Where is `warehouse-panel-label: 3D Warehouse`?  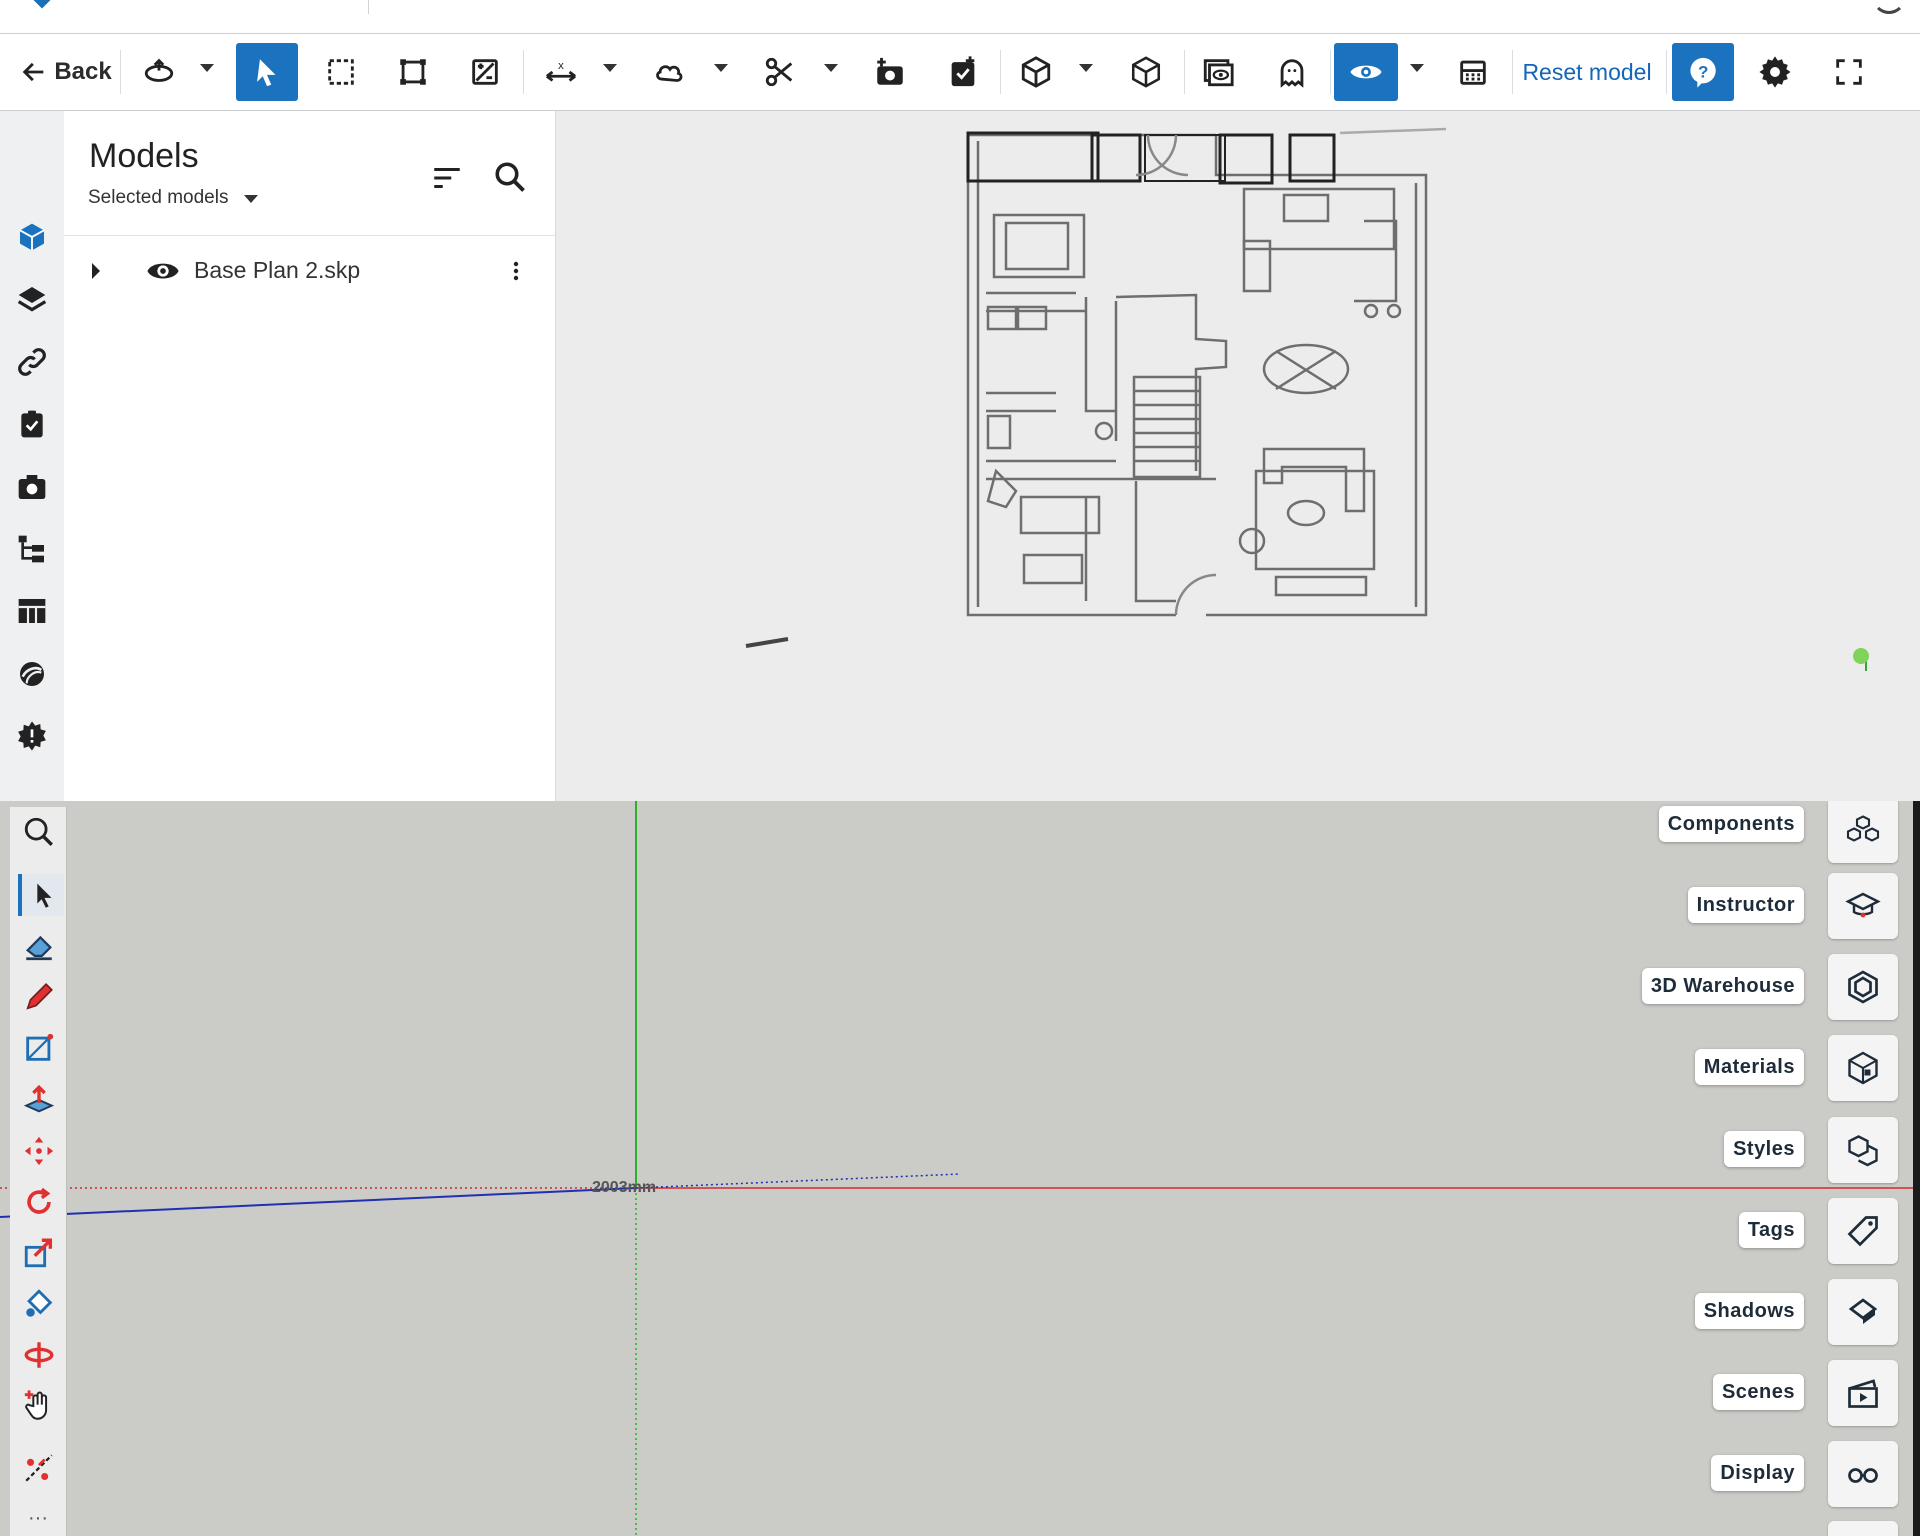
warehouse-panel-label: 3D Warehouse is located at coordinates (1722, 986).